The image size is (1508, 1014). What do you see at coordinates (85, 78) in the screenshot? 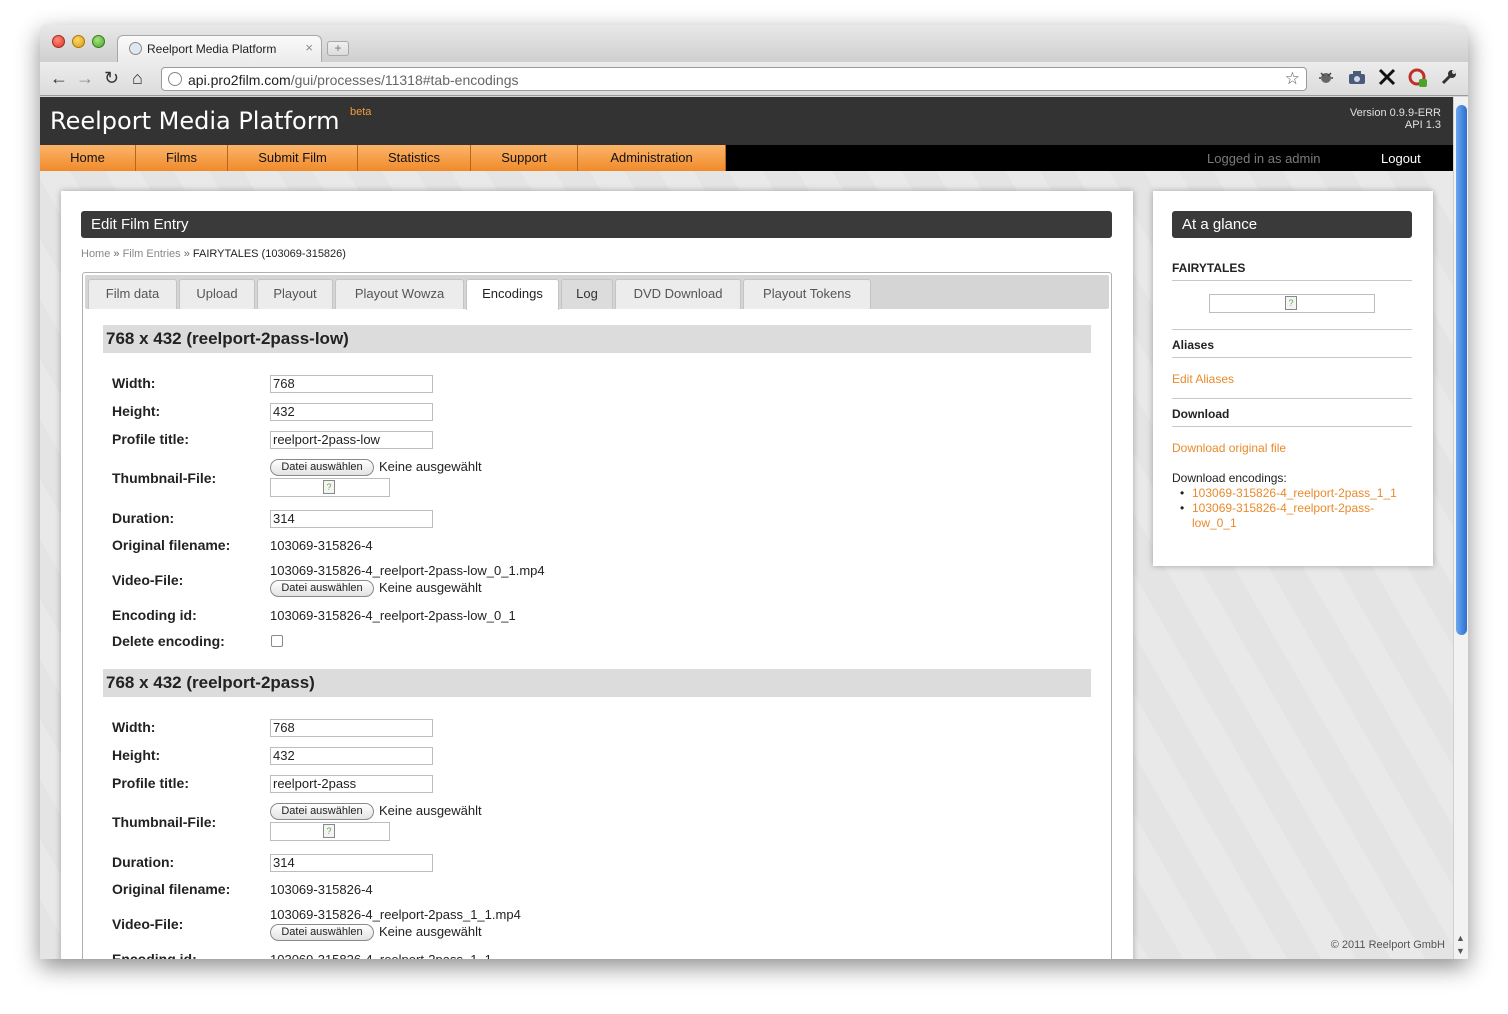
I see `forward-arrow-icon: →` at bounding box center [85, 78].